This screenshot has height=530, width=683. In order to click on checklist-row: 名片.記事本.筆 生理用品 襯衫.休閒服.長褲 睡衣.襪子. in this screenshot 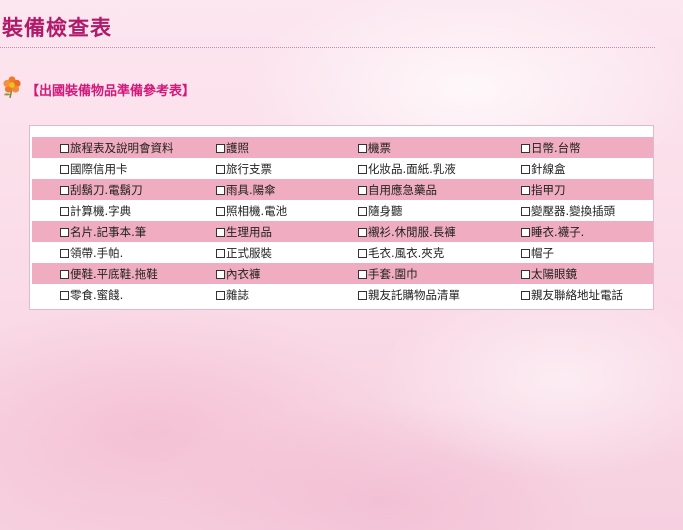, I will do `click(342, 231)`.